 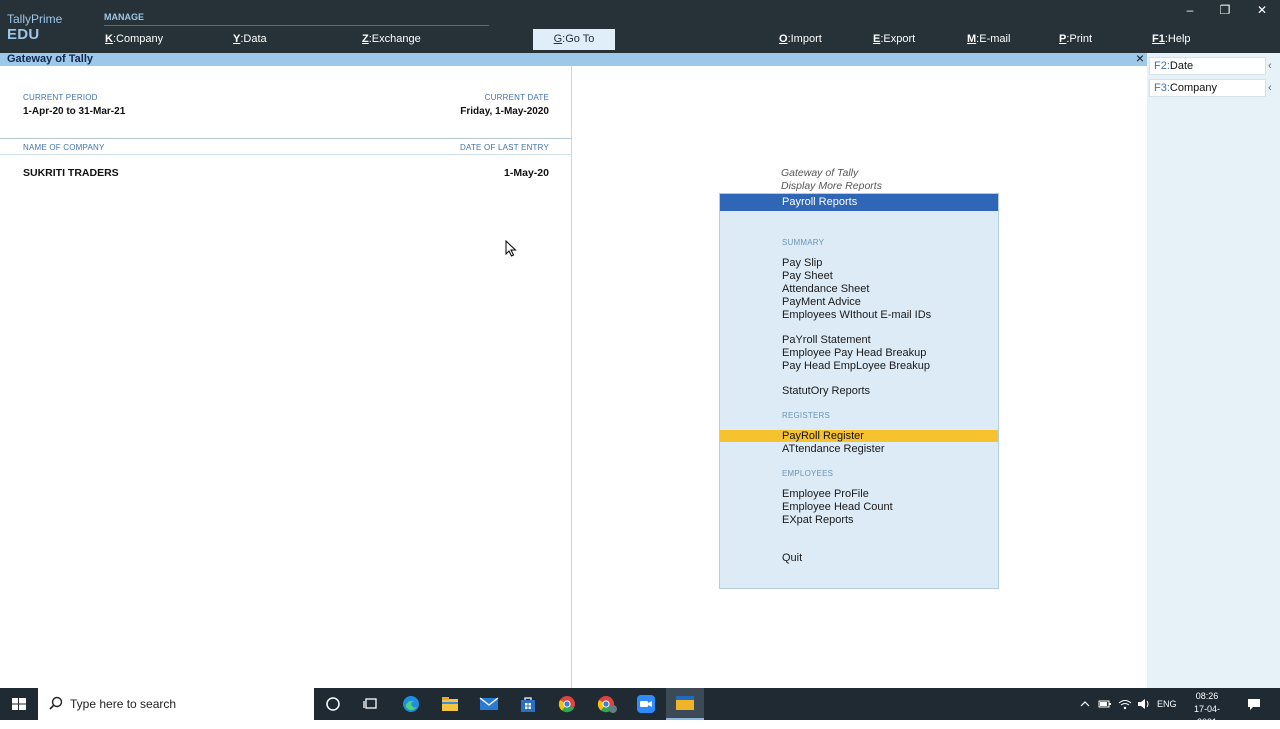 I want to click on page-title: Gateway of Tally, so click(x=50, y=59).